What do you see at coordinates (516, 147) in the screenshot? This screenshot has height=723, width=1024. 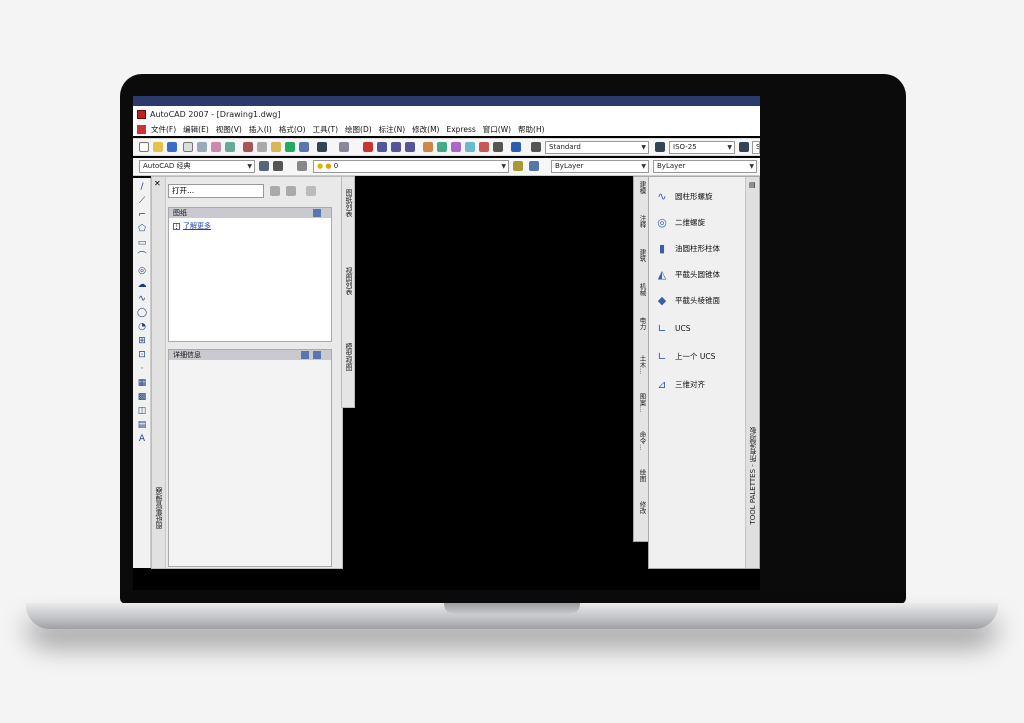 I see `help-icon` at bounding box center [516, 147].